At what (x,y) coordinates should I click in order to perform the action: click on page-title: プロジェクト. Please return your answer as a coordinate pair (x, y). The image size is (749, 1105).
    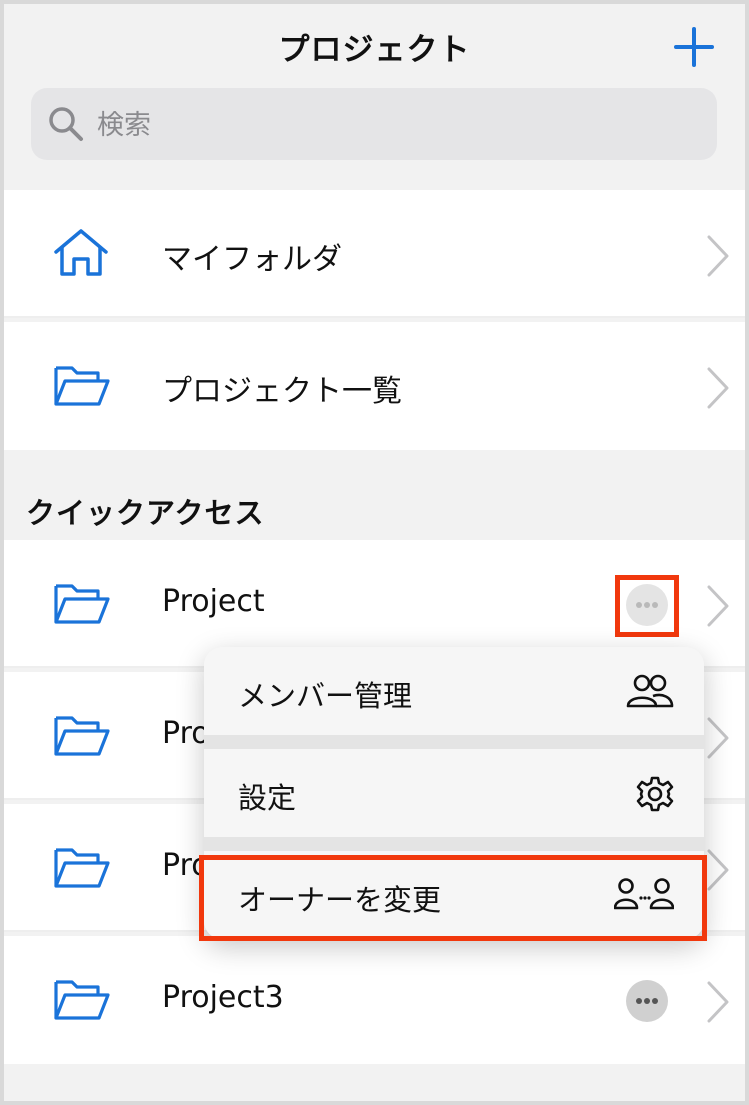
    Looking at the image, I should click on (374, 50).